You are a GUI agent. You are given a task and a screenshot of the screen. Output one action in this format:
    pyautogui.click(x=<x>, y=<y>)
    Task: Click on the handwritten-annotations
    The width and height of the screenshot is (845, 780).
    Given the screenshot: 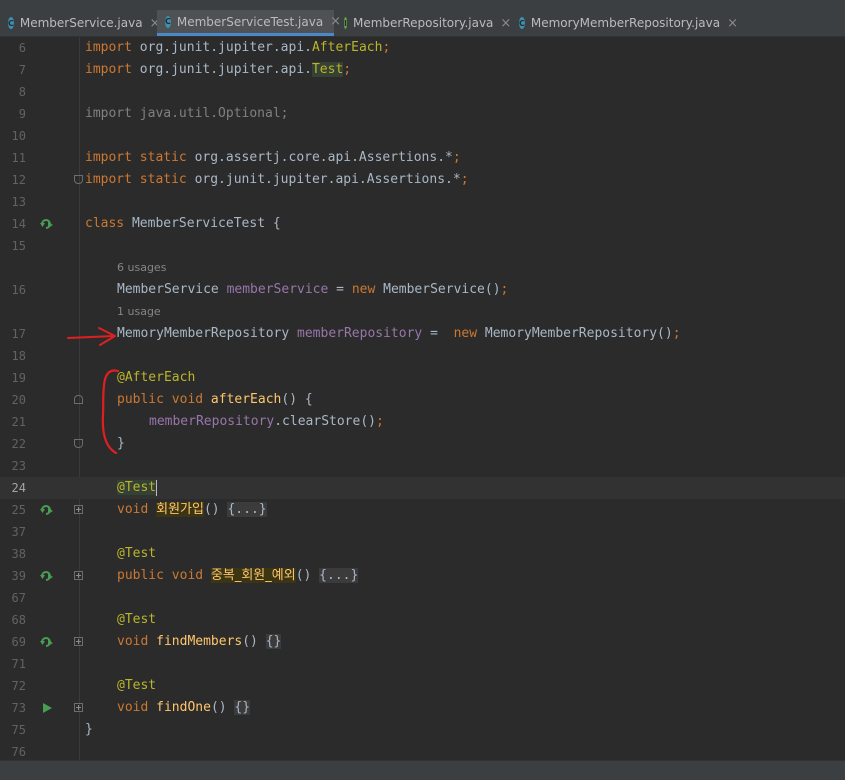 What is the action you would take?
    pyautogui.click(x=93, y=391)
    